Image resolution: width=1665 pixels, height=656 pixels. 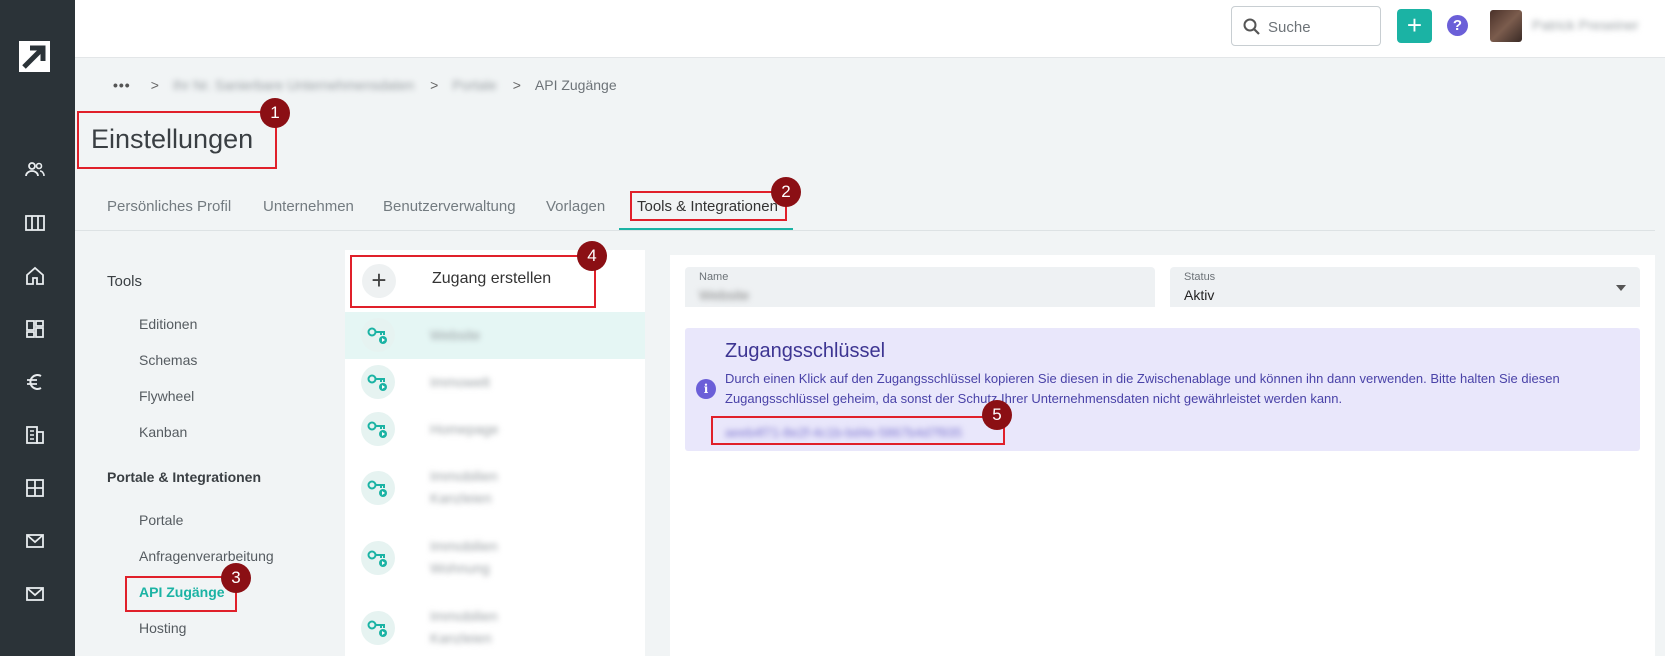 What do you see at coordinates (177, 140) in the screenshot?
I see `highlight-page-title` at bounding box center [177, 140].